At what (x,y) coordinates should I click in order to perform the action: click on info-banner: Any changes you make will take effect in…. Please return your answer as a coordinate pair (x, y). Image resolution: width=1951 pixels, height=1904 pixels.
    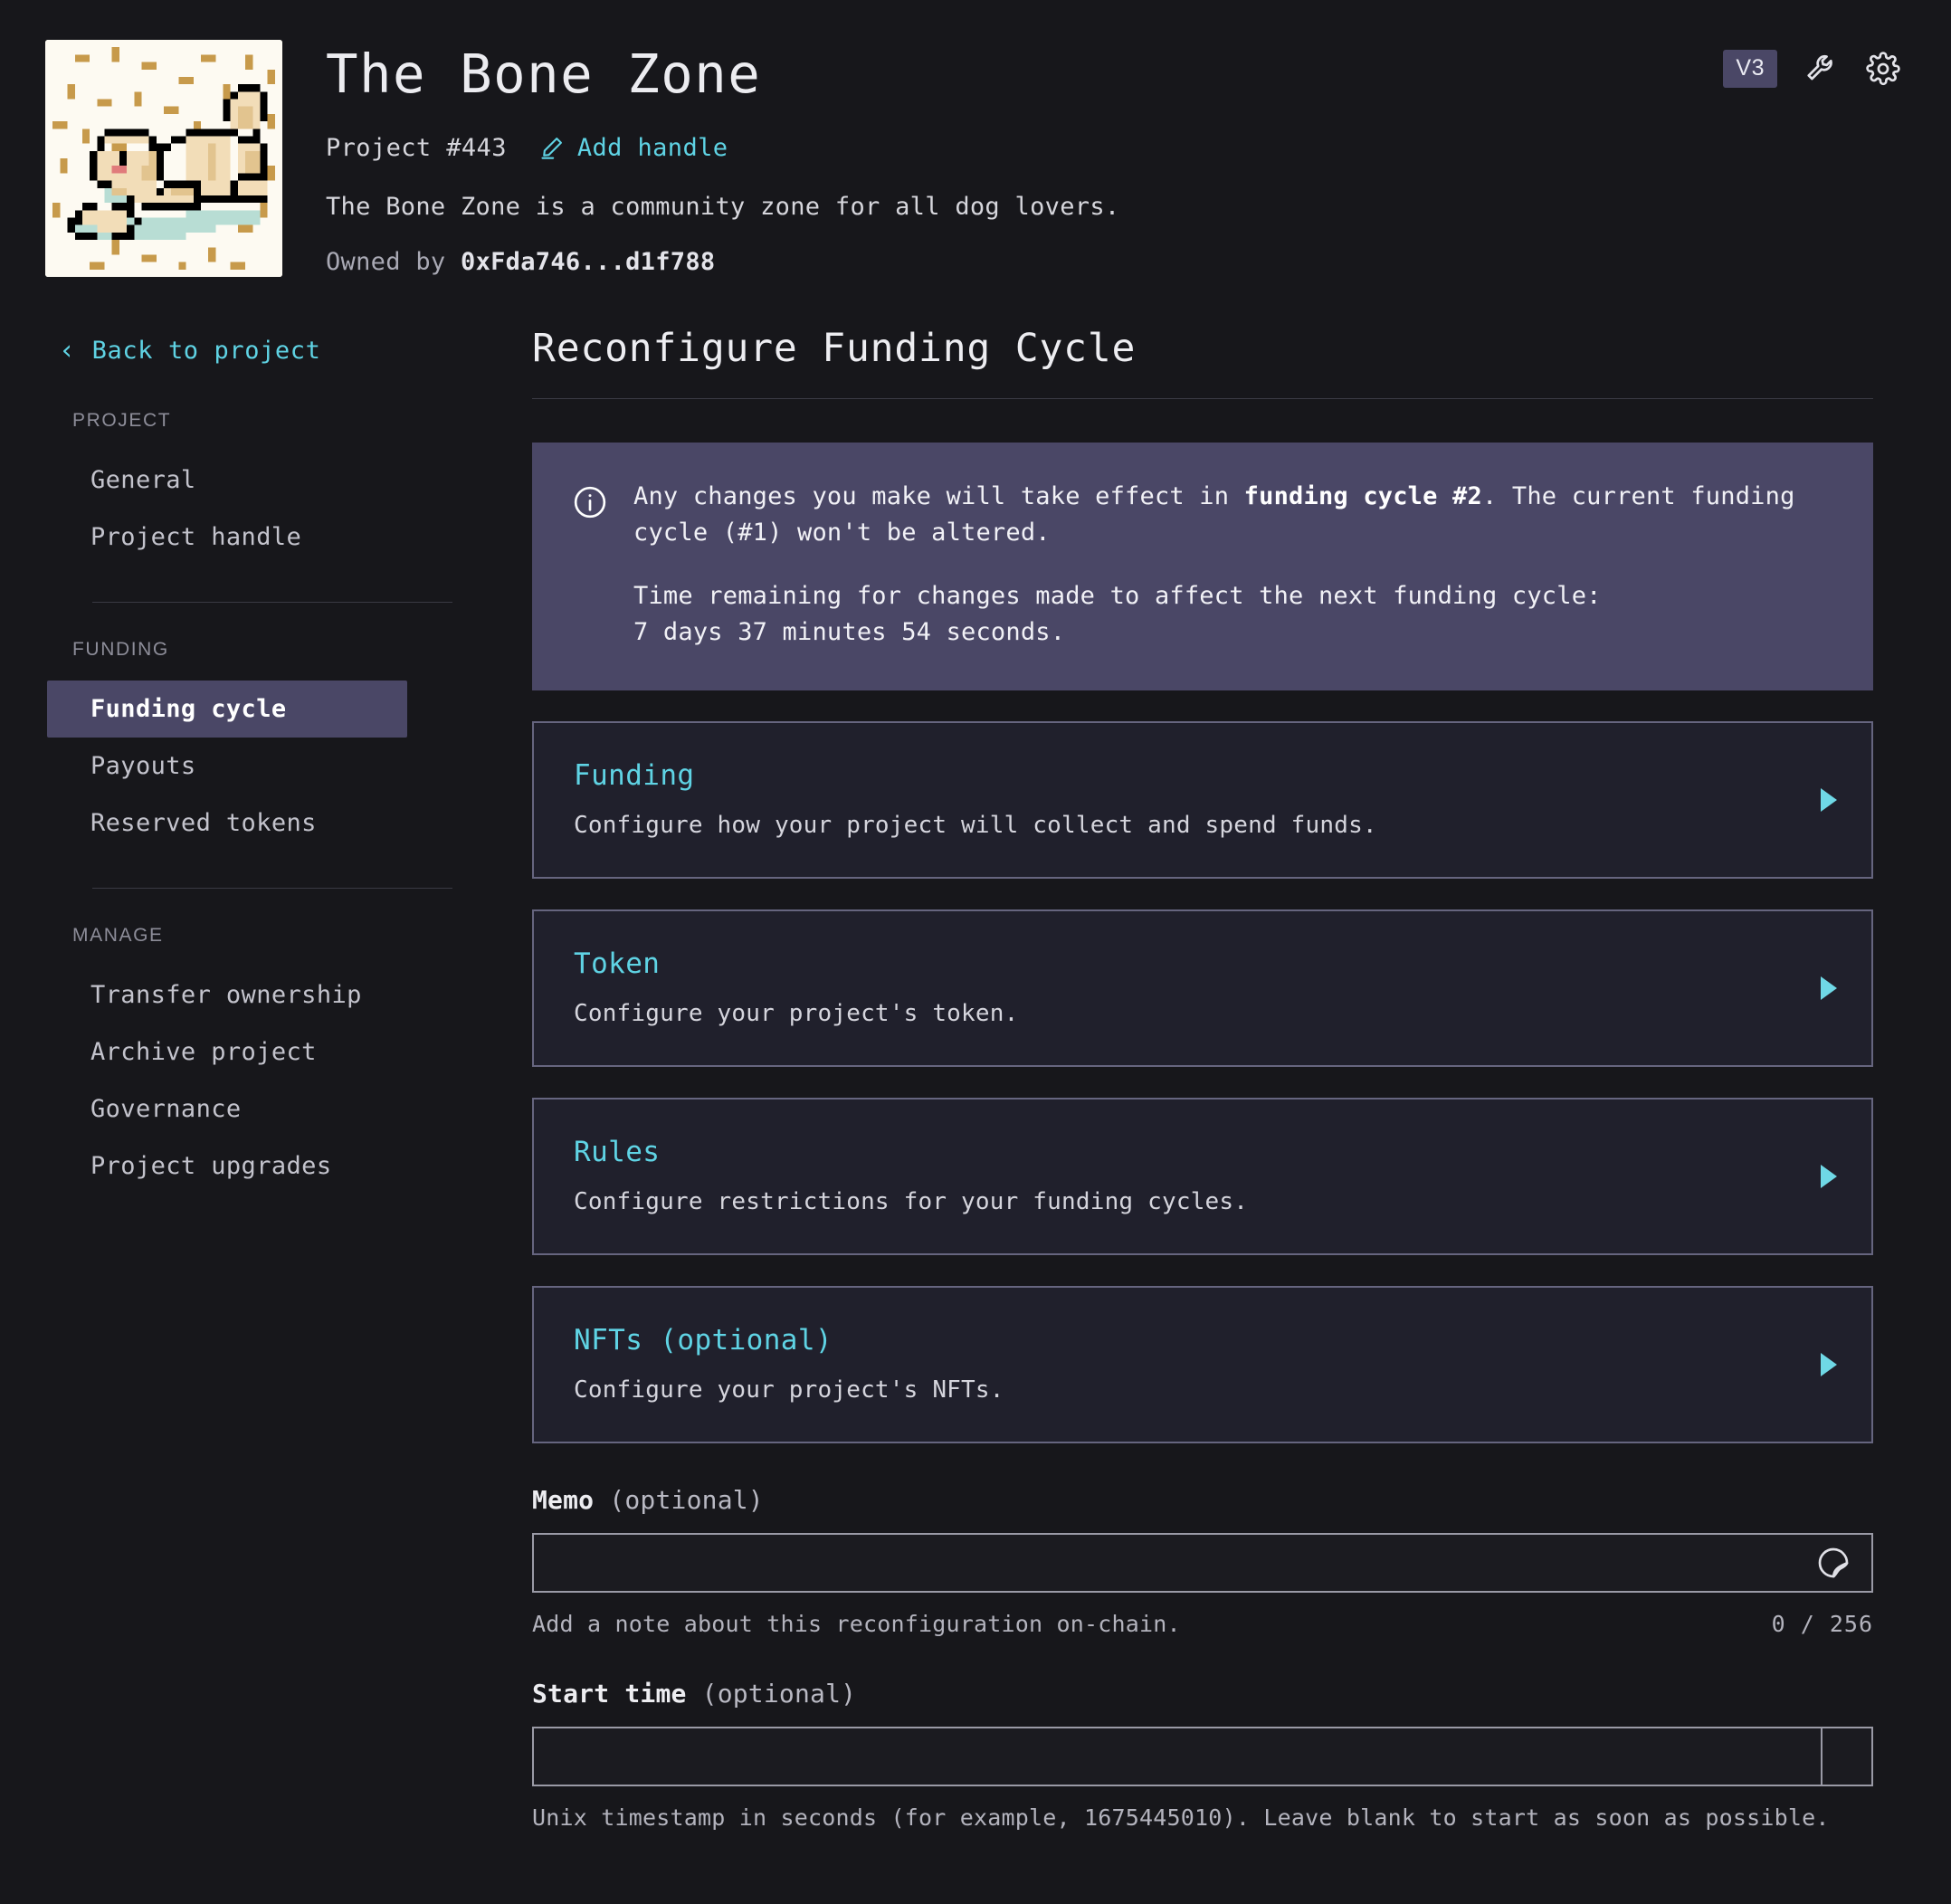
    Looking at the image, I should click on (1202, 566).